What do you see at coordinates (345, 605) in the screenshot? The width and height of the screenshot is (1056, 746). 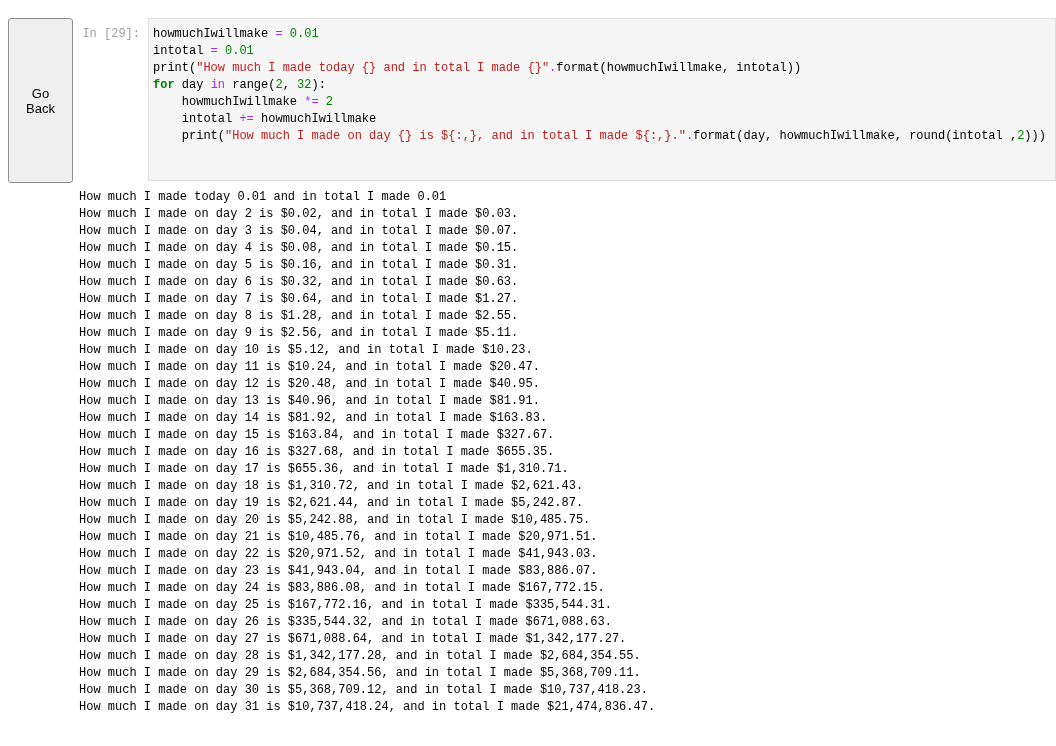 I see `output-line: How much I made on day 25 is $167,772.16, and in total I made $335,544.31.` at bounding box center [345, 605].